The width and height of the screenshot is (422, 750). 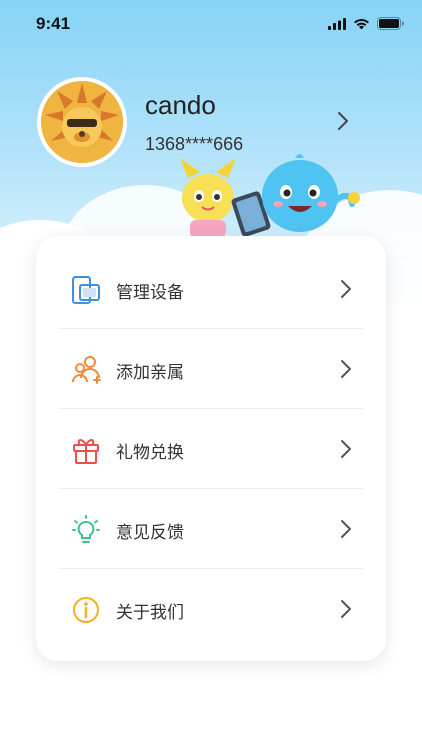 What do you see at coordinates (208, 198) in the screenshot?
I see `yellow-mascot` at bounding box center [208, 198].